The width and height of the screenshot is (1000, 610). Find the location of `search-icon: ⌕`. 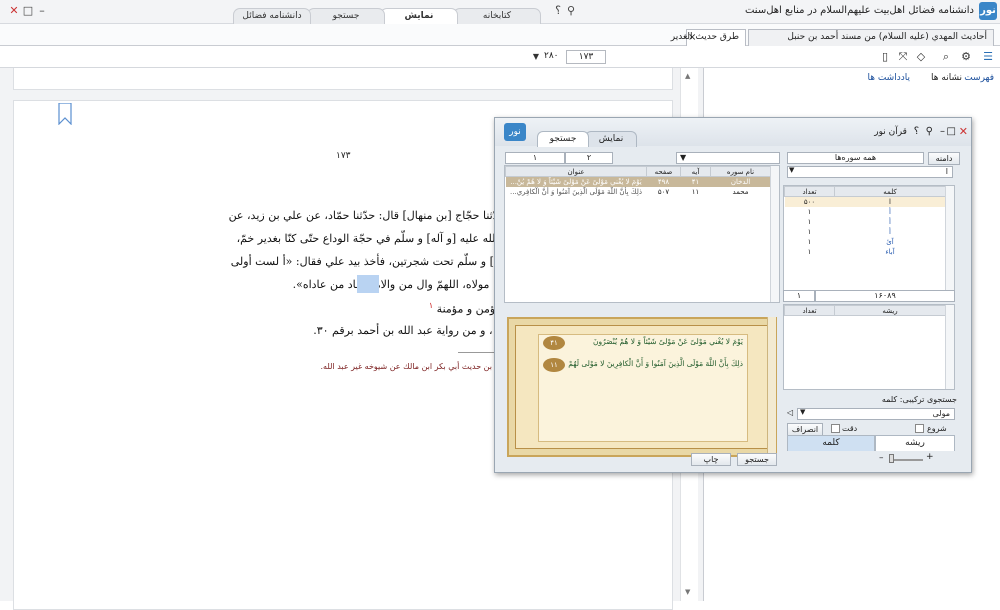

search-icon: ⌕ is located at coordinates (946, 57).